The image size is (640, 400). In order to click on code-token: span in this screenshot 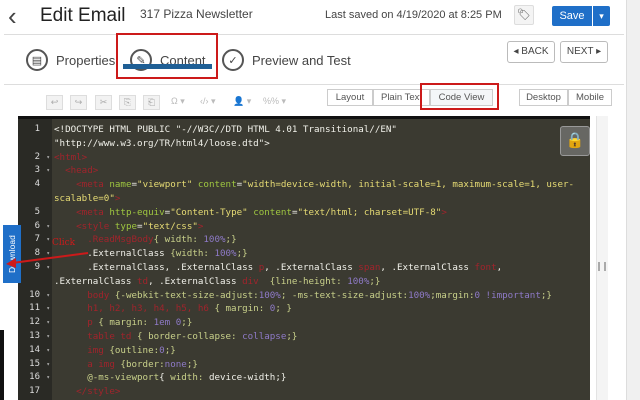, I will do `click(369, 267)`.